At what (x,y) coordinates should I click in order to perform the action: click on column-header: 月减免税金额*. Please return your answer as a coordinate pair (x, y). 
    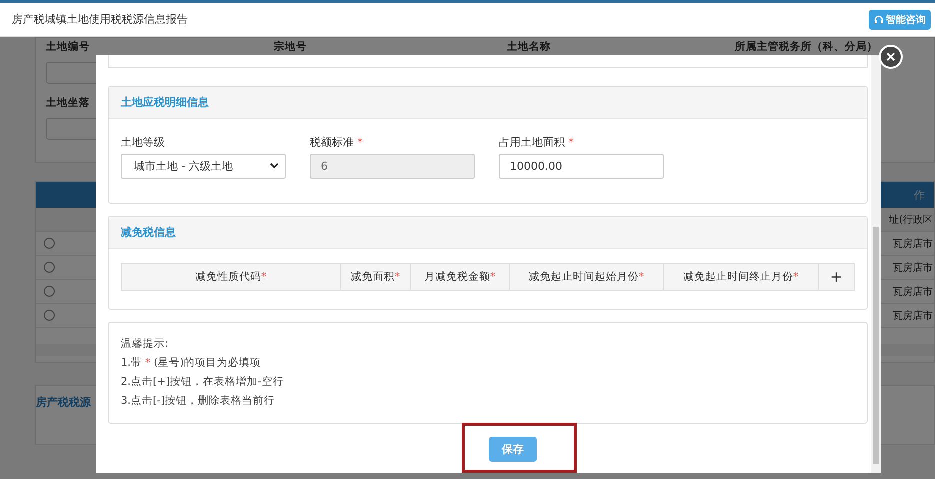
    Looking at the image, I should click on (460, 277).